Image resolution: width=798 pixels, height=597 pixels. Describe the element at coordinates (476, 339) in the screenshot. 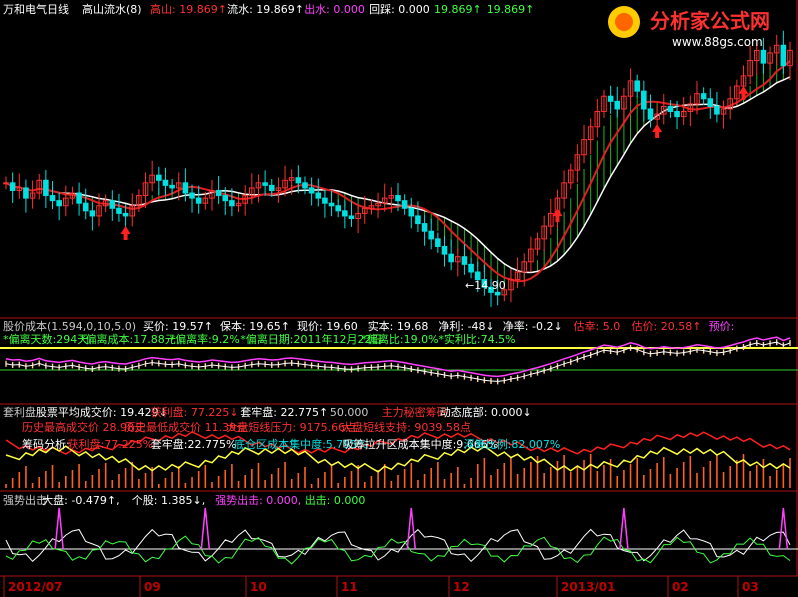

I see `cost-panel-label: *实利比:74.5%` at that location.